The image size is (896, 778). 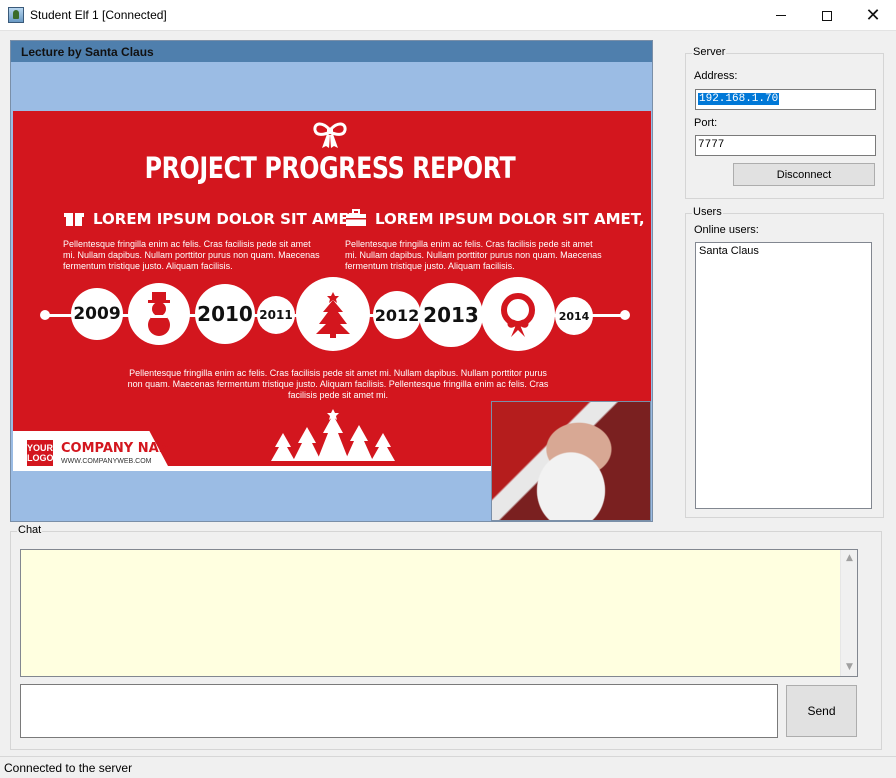 I want to click on online-users-list: Santa Claus, so click(x=783, y=375).